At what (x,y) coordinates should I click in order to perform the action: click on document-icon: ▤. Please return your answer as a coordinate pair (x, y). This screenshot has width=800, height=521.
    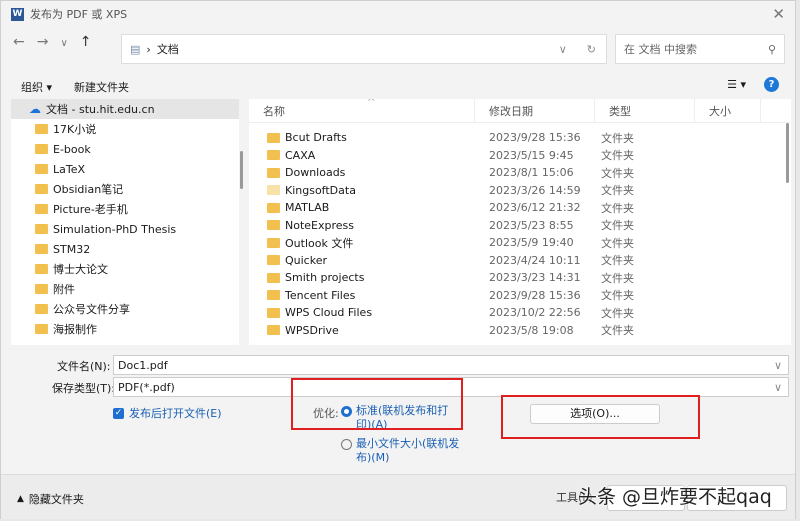
    Looking at the image, I should click on (135, 49).